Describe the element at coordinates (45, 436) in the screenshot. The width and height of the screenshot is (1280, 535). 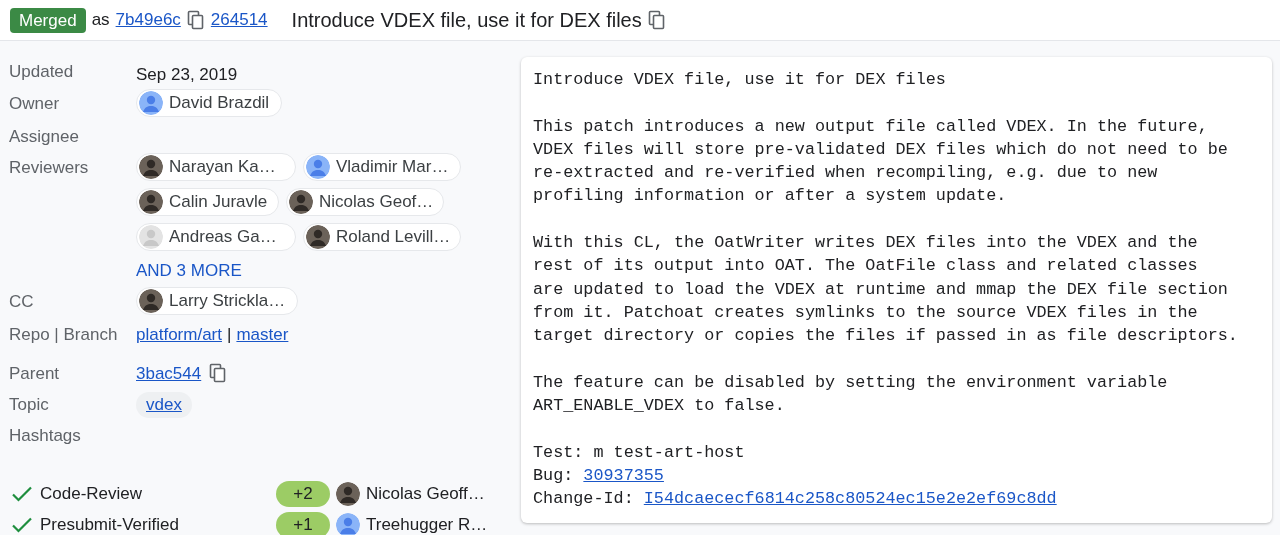
I see `field-label: Hashtags` at that location.